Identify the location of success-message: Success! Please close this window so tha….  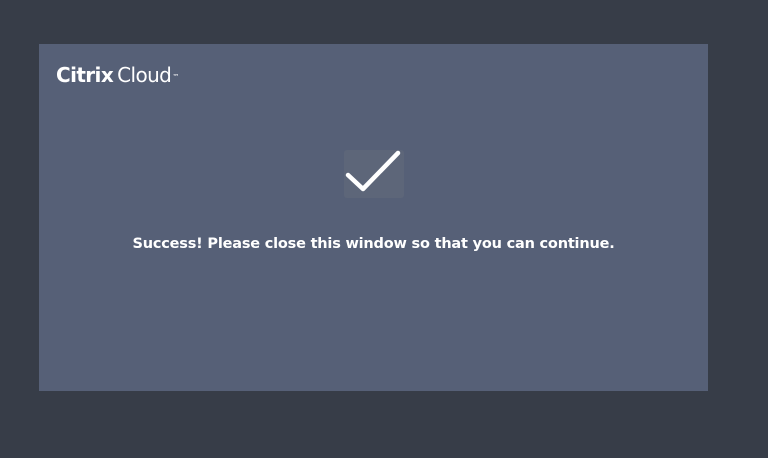
(373, 244).